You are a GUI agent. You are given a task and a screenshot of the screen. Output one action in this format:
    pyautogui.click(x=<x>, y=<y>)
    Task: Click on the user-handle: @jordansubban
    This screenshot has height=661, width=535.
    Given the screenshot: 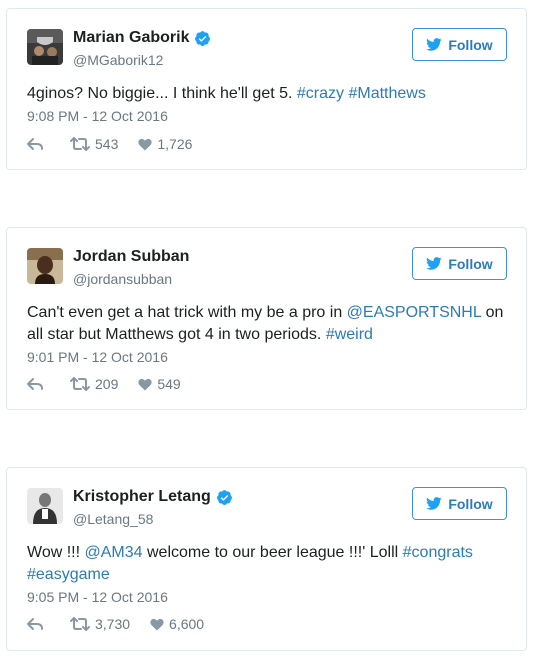 What is the action you would take?
    pyautogui.click(x=122, y=279)
    